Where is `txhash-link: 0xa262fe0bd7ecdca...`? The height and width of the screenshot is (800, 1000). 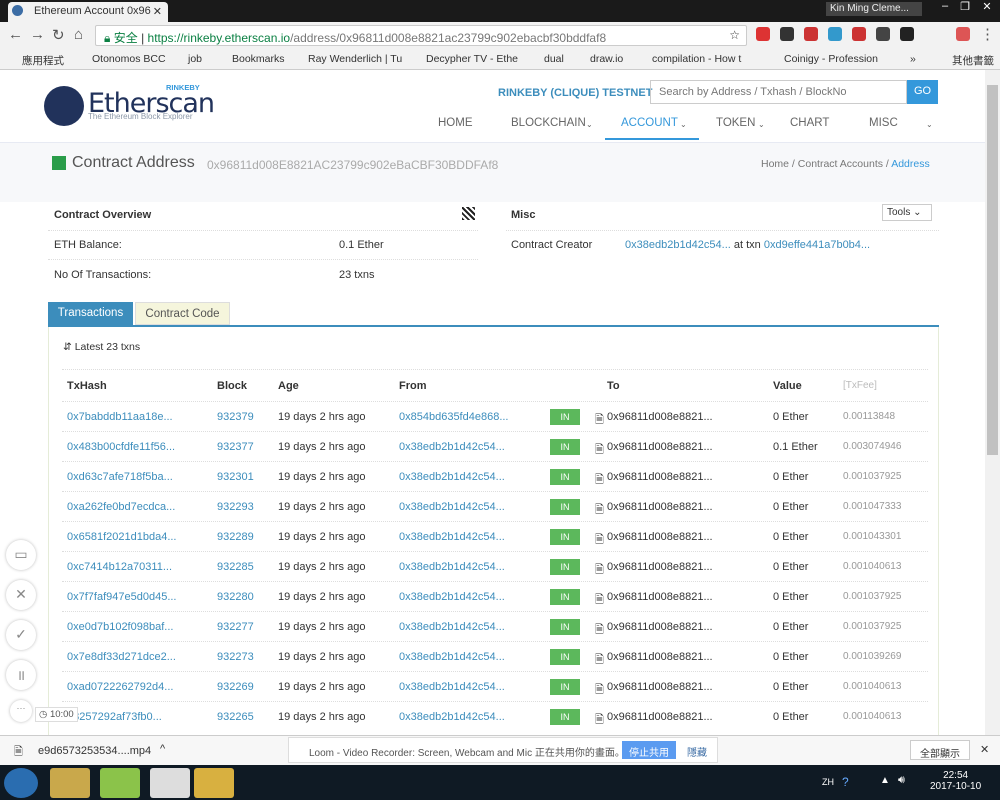 txhash-link: 0xa262fe0bd7ecdca... is located at coordinates (121, 507).